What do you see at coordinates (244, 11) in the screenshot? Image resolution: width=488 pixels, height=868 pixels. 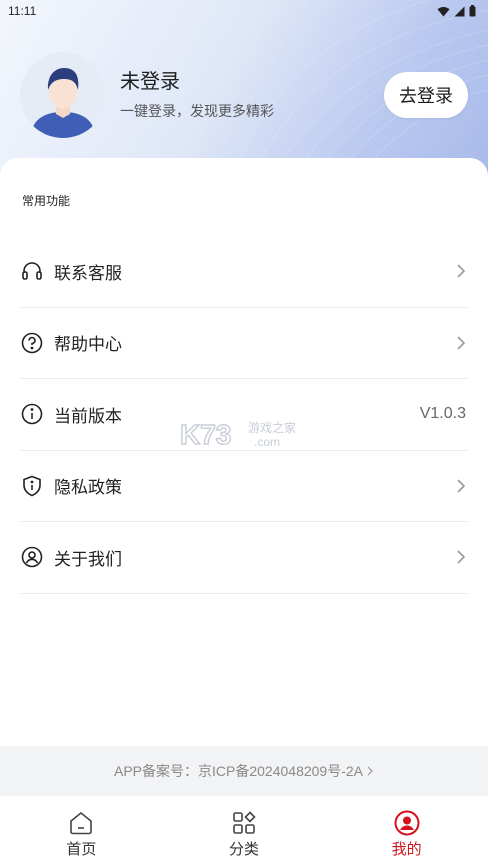 I see `status-bar: 11:11` at bounding box center [244, 11].